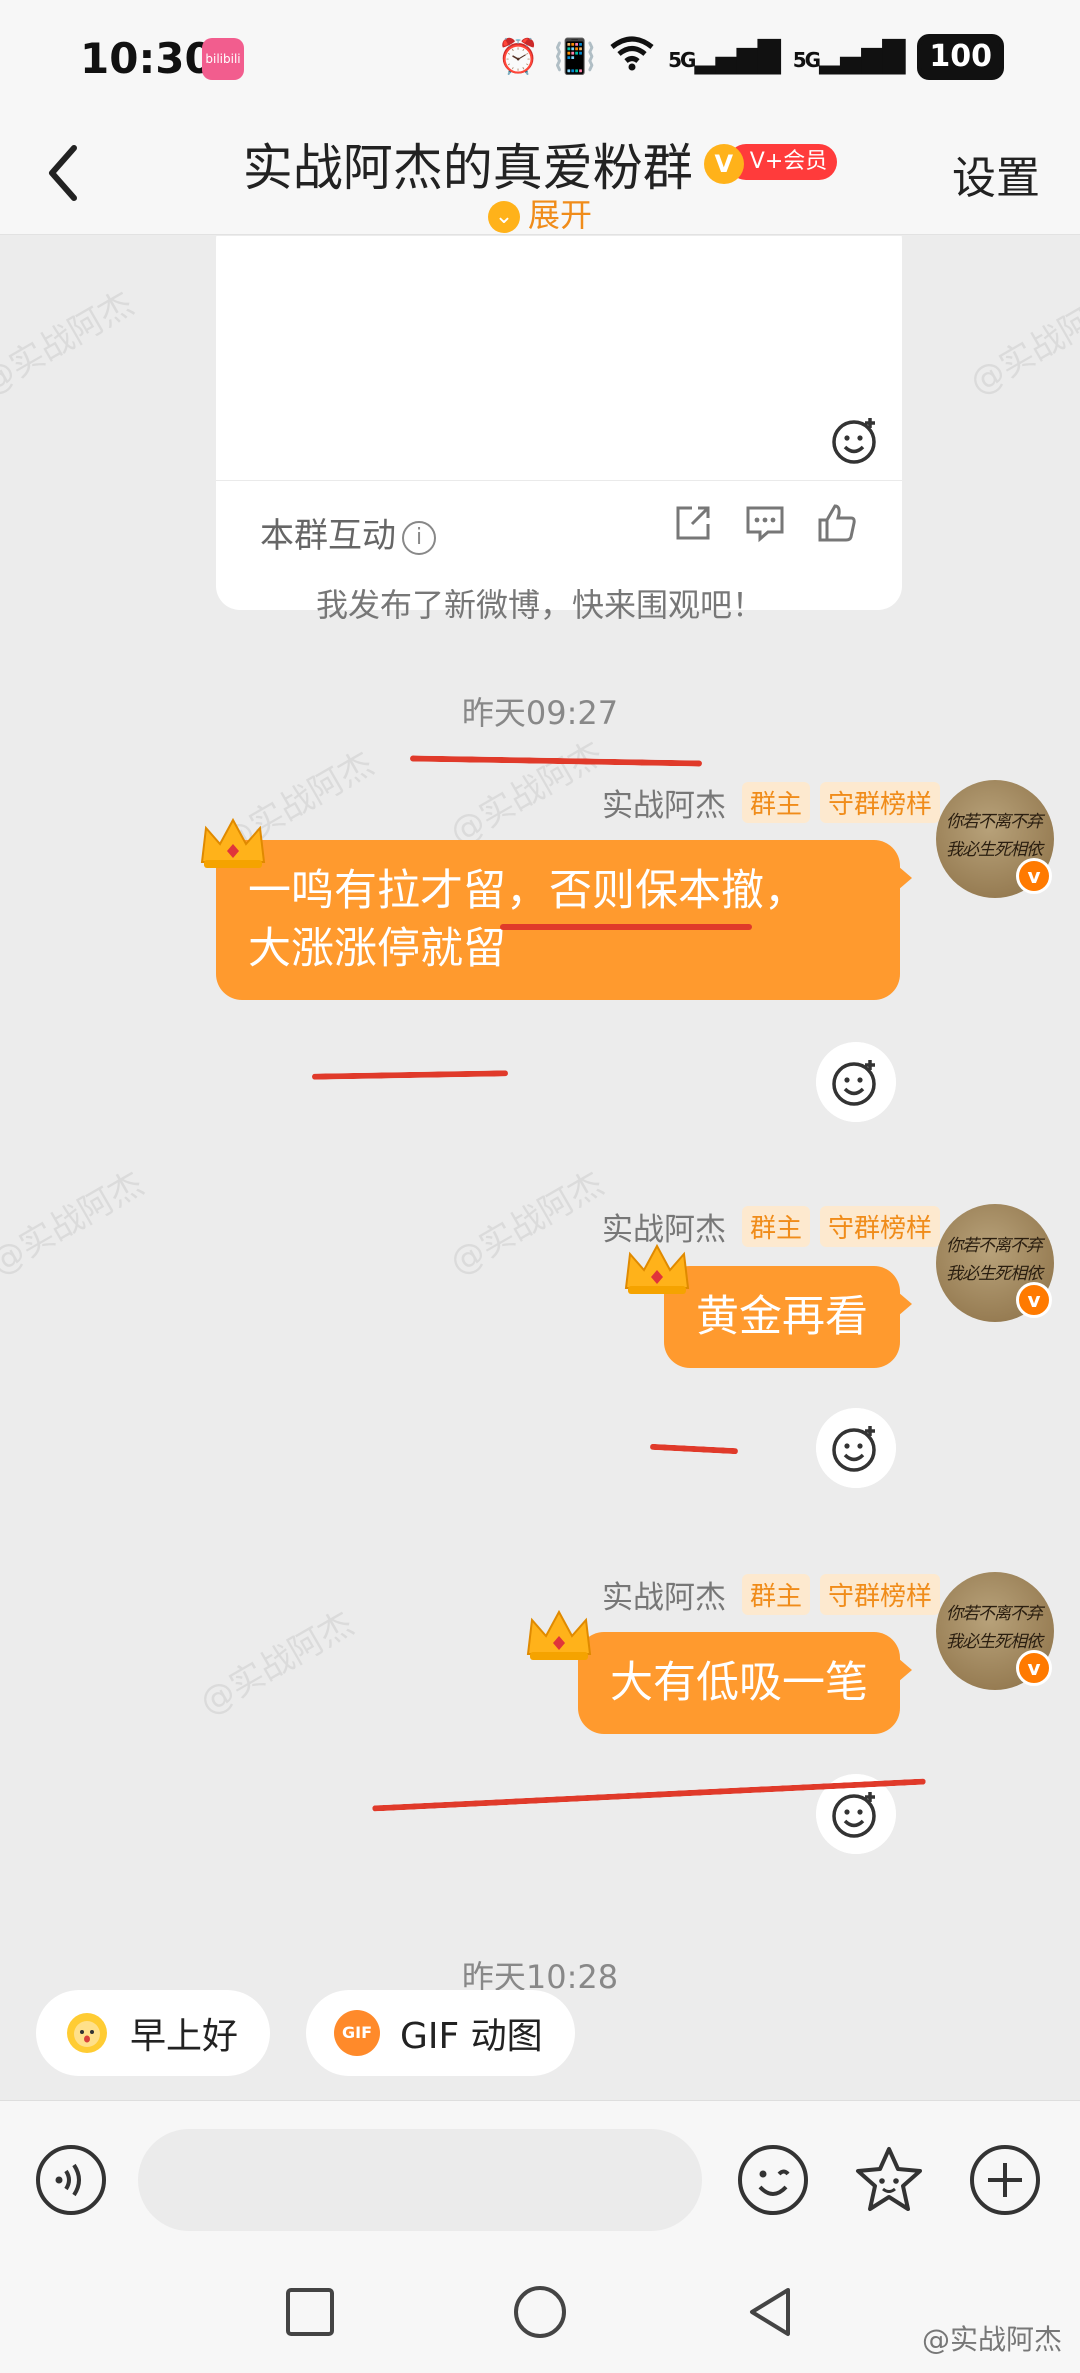  I want to click on quick-reply-gif: GIF GIF 动图, so click(440, 2033).